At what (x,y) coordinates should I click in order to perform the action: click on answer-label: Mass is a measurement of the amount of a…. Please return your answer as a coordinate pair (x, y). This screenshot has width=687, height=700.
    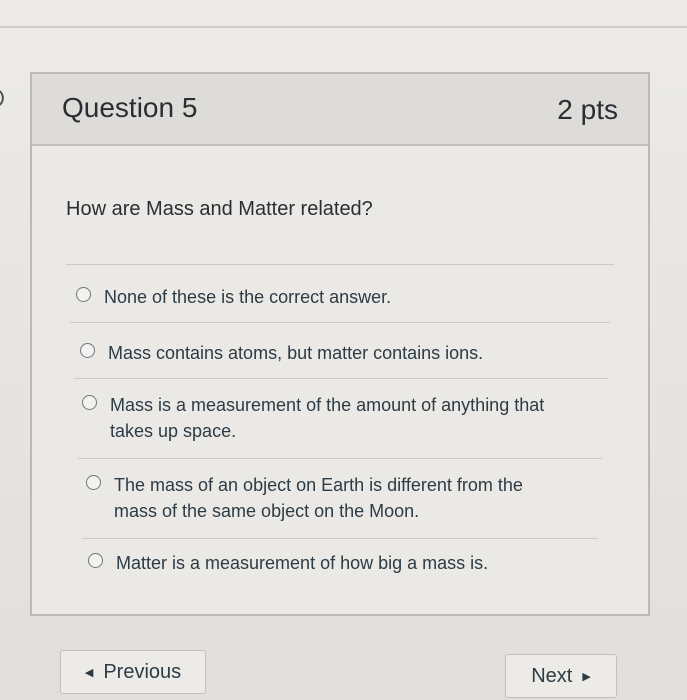
    Looking at the image, I should click on (327, 418).